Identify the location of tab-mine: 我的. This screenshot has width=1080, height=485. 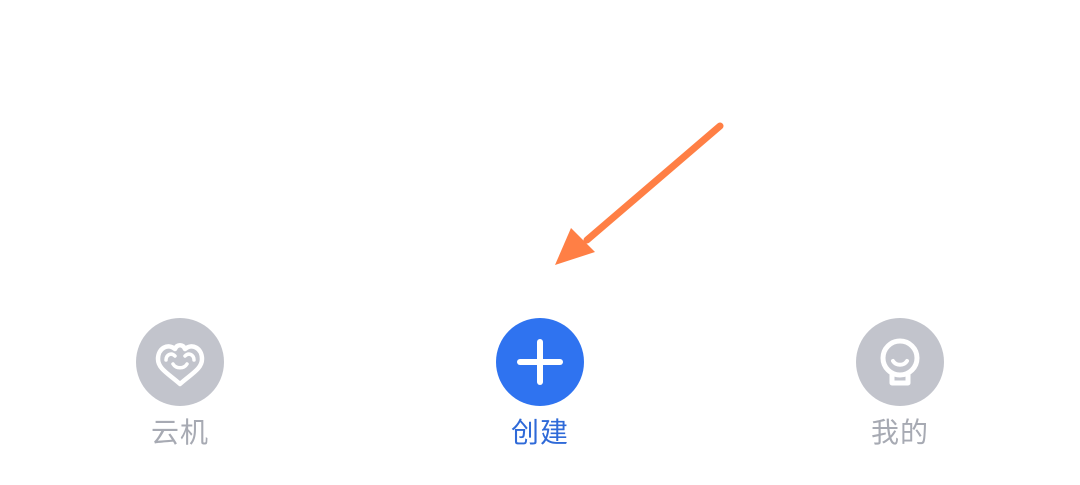
(900, 393).